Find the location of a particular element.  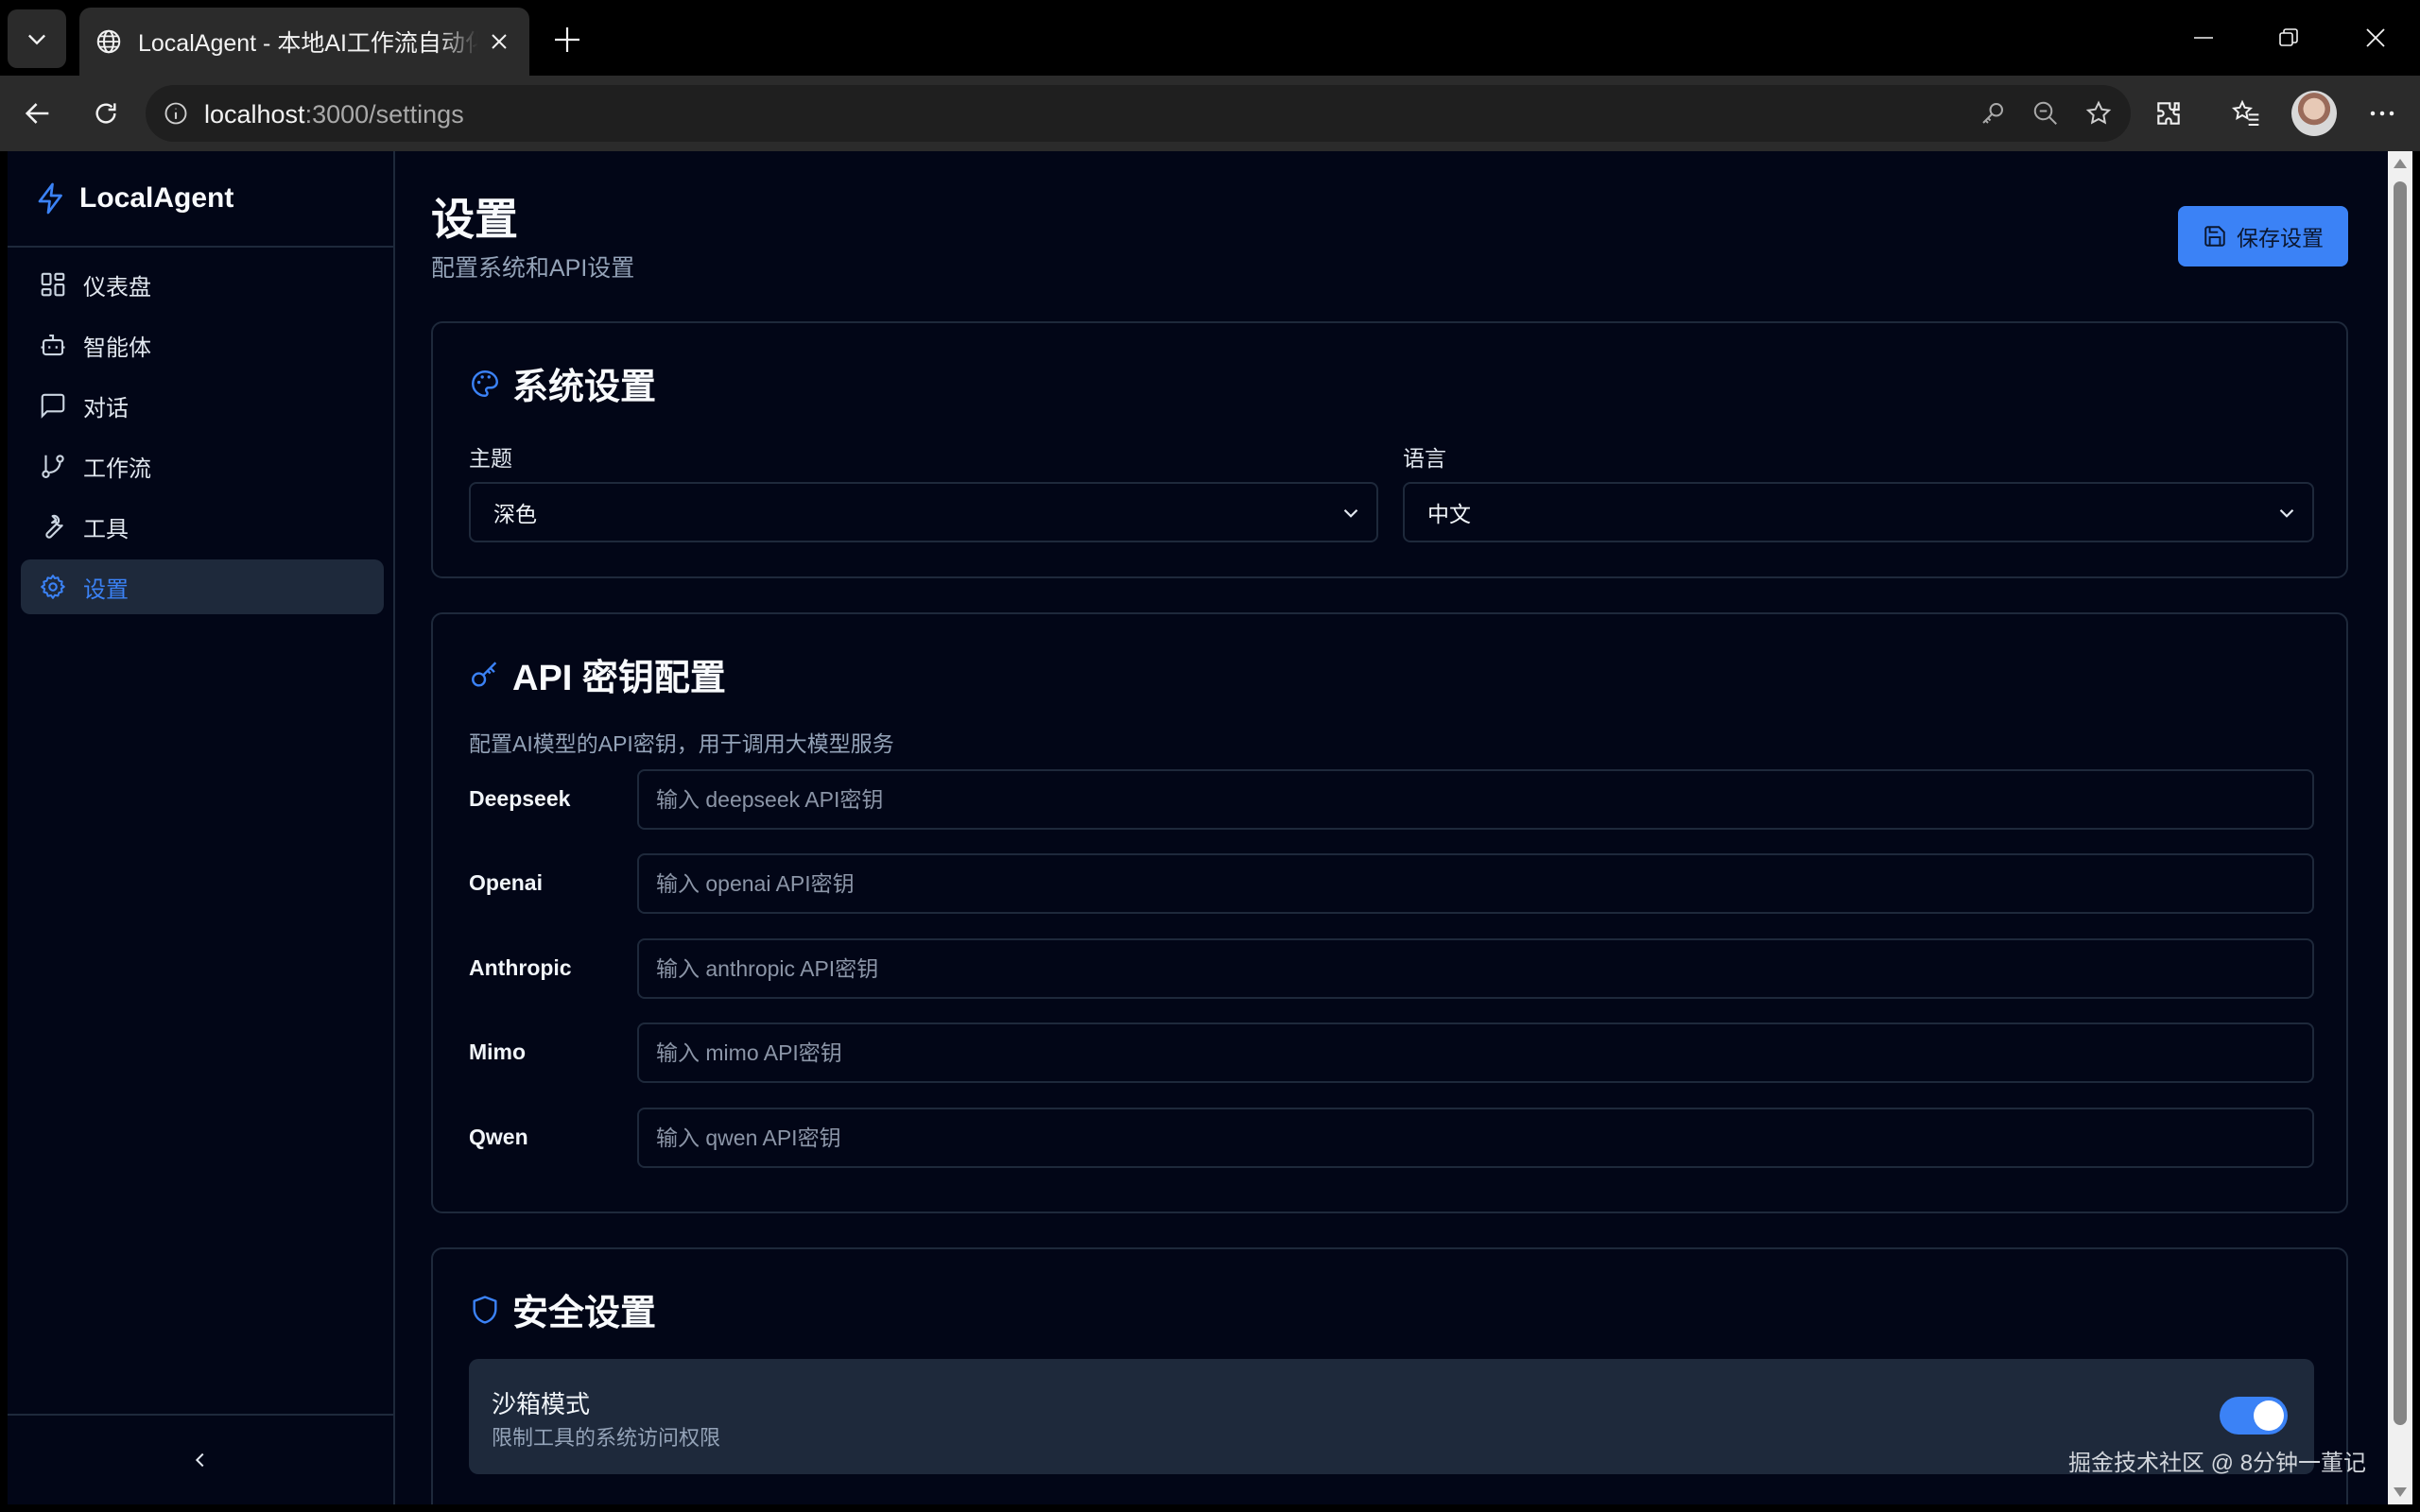

shield-icon is located at coordinates (485, 1309).